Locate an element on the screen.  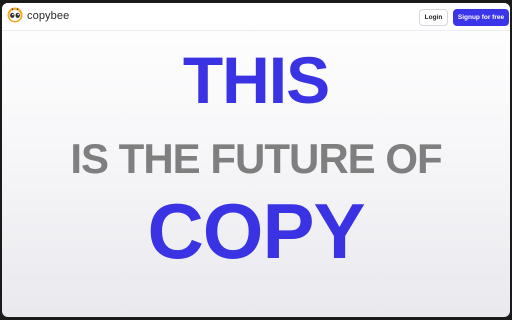
hero-line-this: THIS is located at coordinates (256, 80).